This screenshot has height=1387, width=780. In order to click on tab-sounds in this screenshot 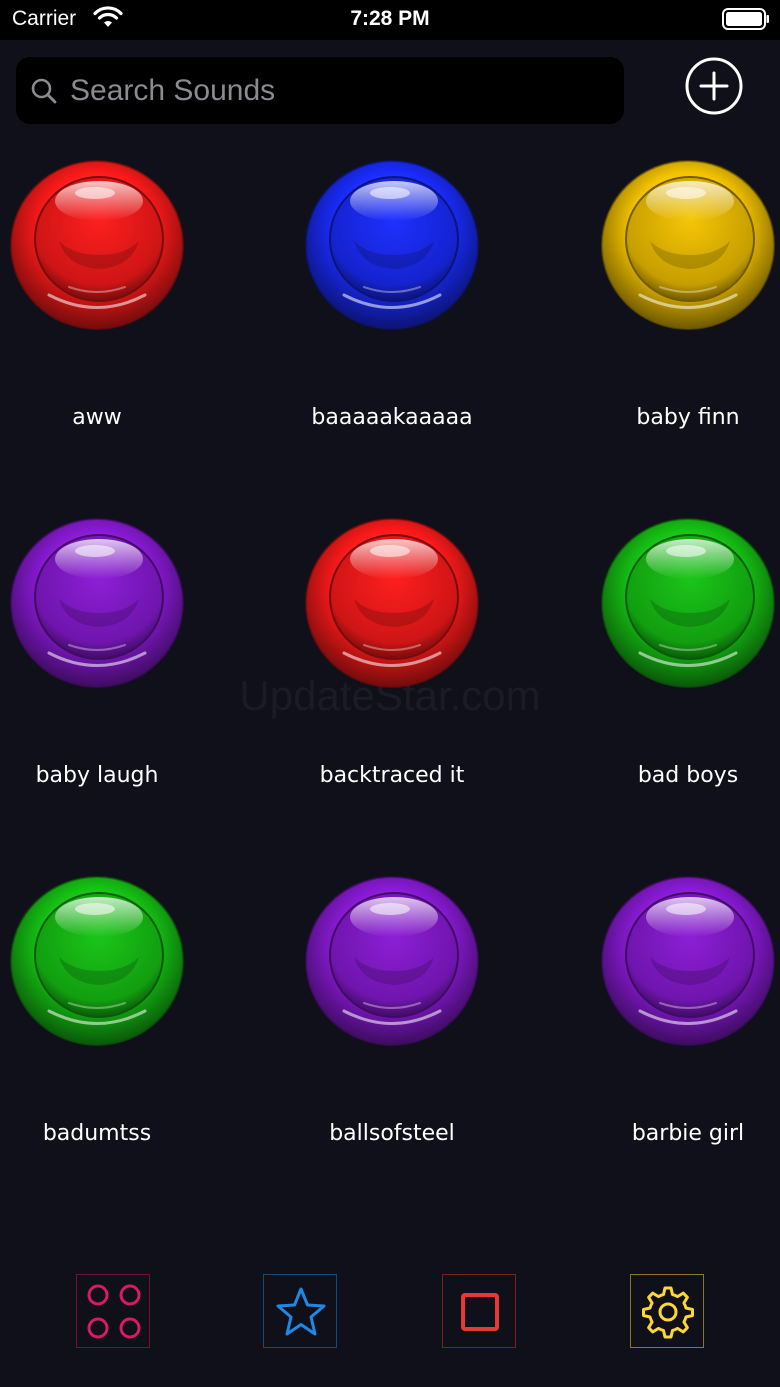, I will do `click(113, 1311)`.